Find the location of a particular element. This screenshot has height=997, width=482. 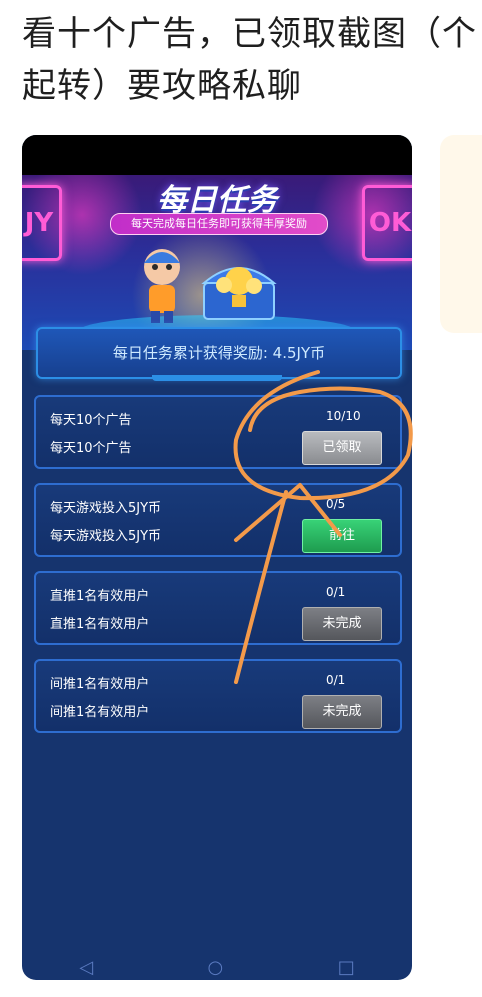

system-nav-bar: ◁ ○ □ is located at coordinates (217, 967).